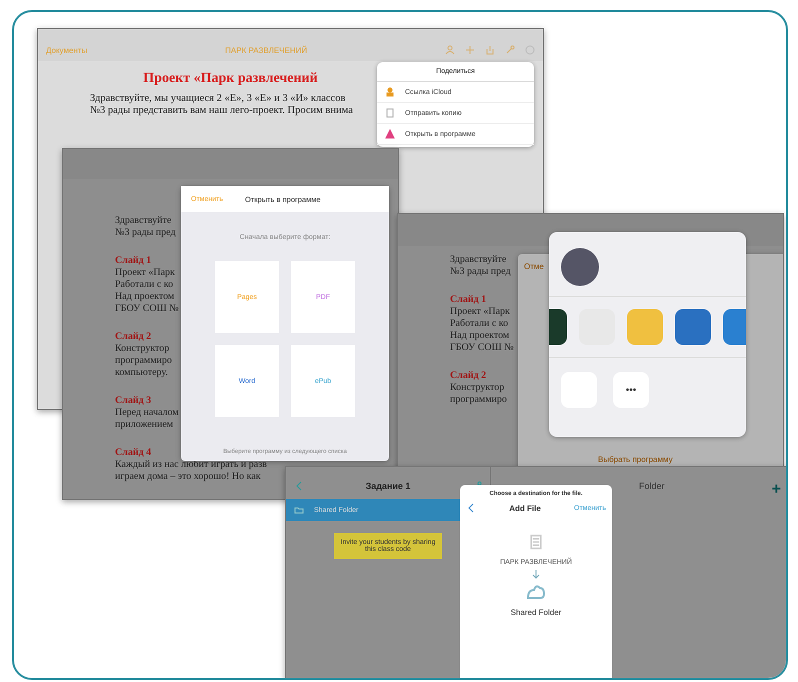  I want to click on document-text-line: играем дома – это хорошо! Но как, so click(188, 477).